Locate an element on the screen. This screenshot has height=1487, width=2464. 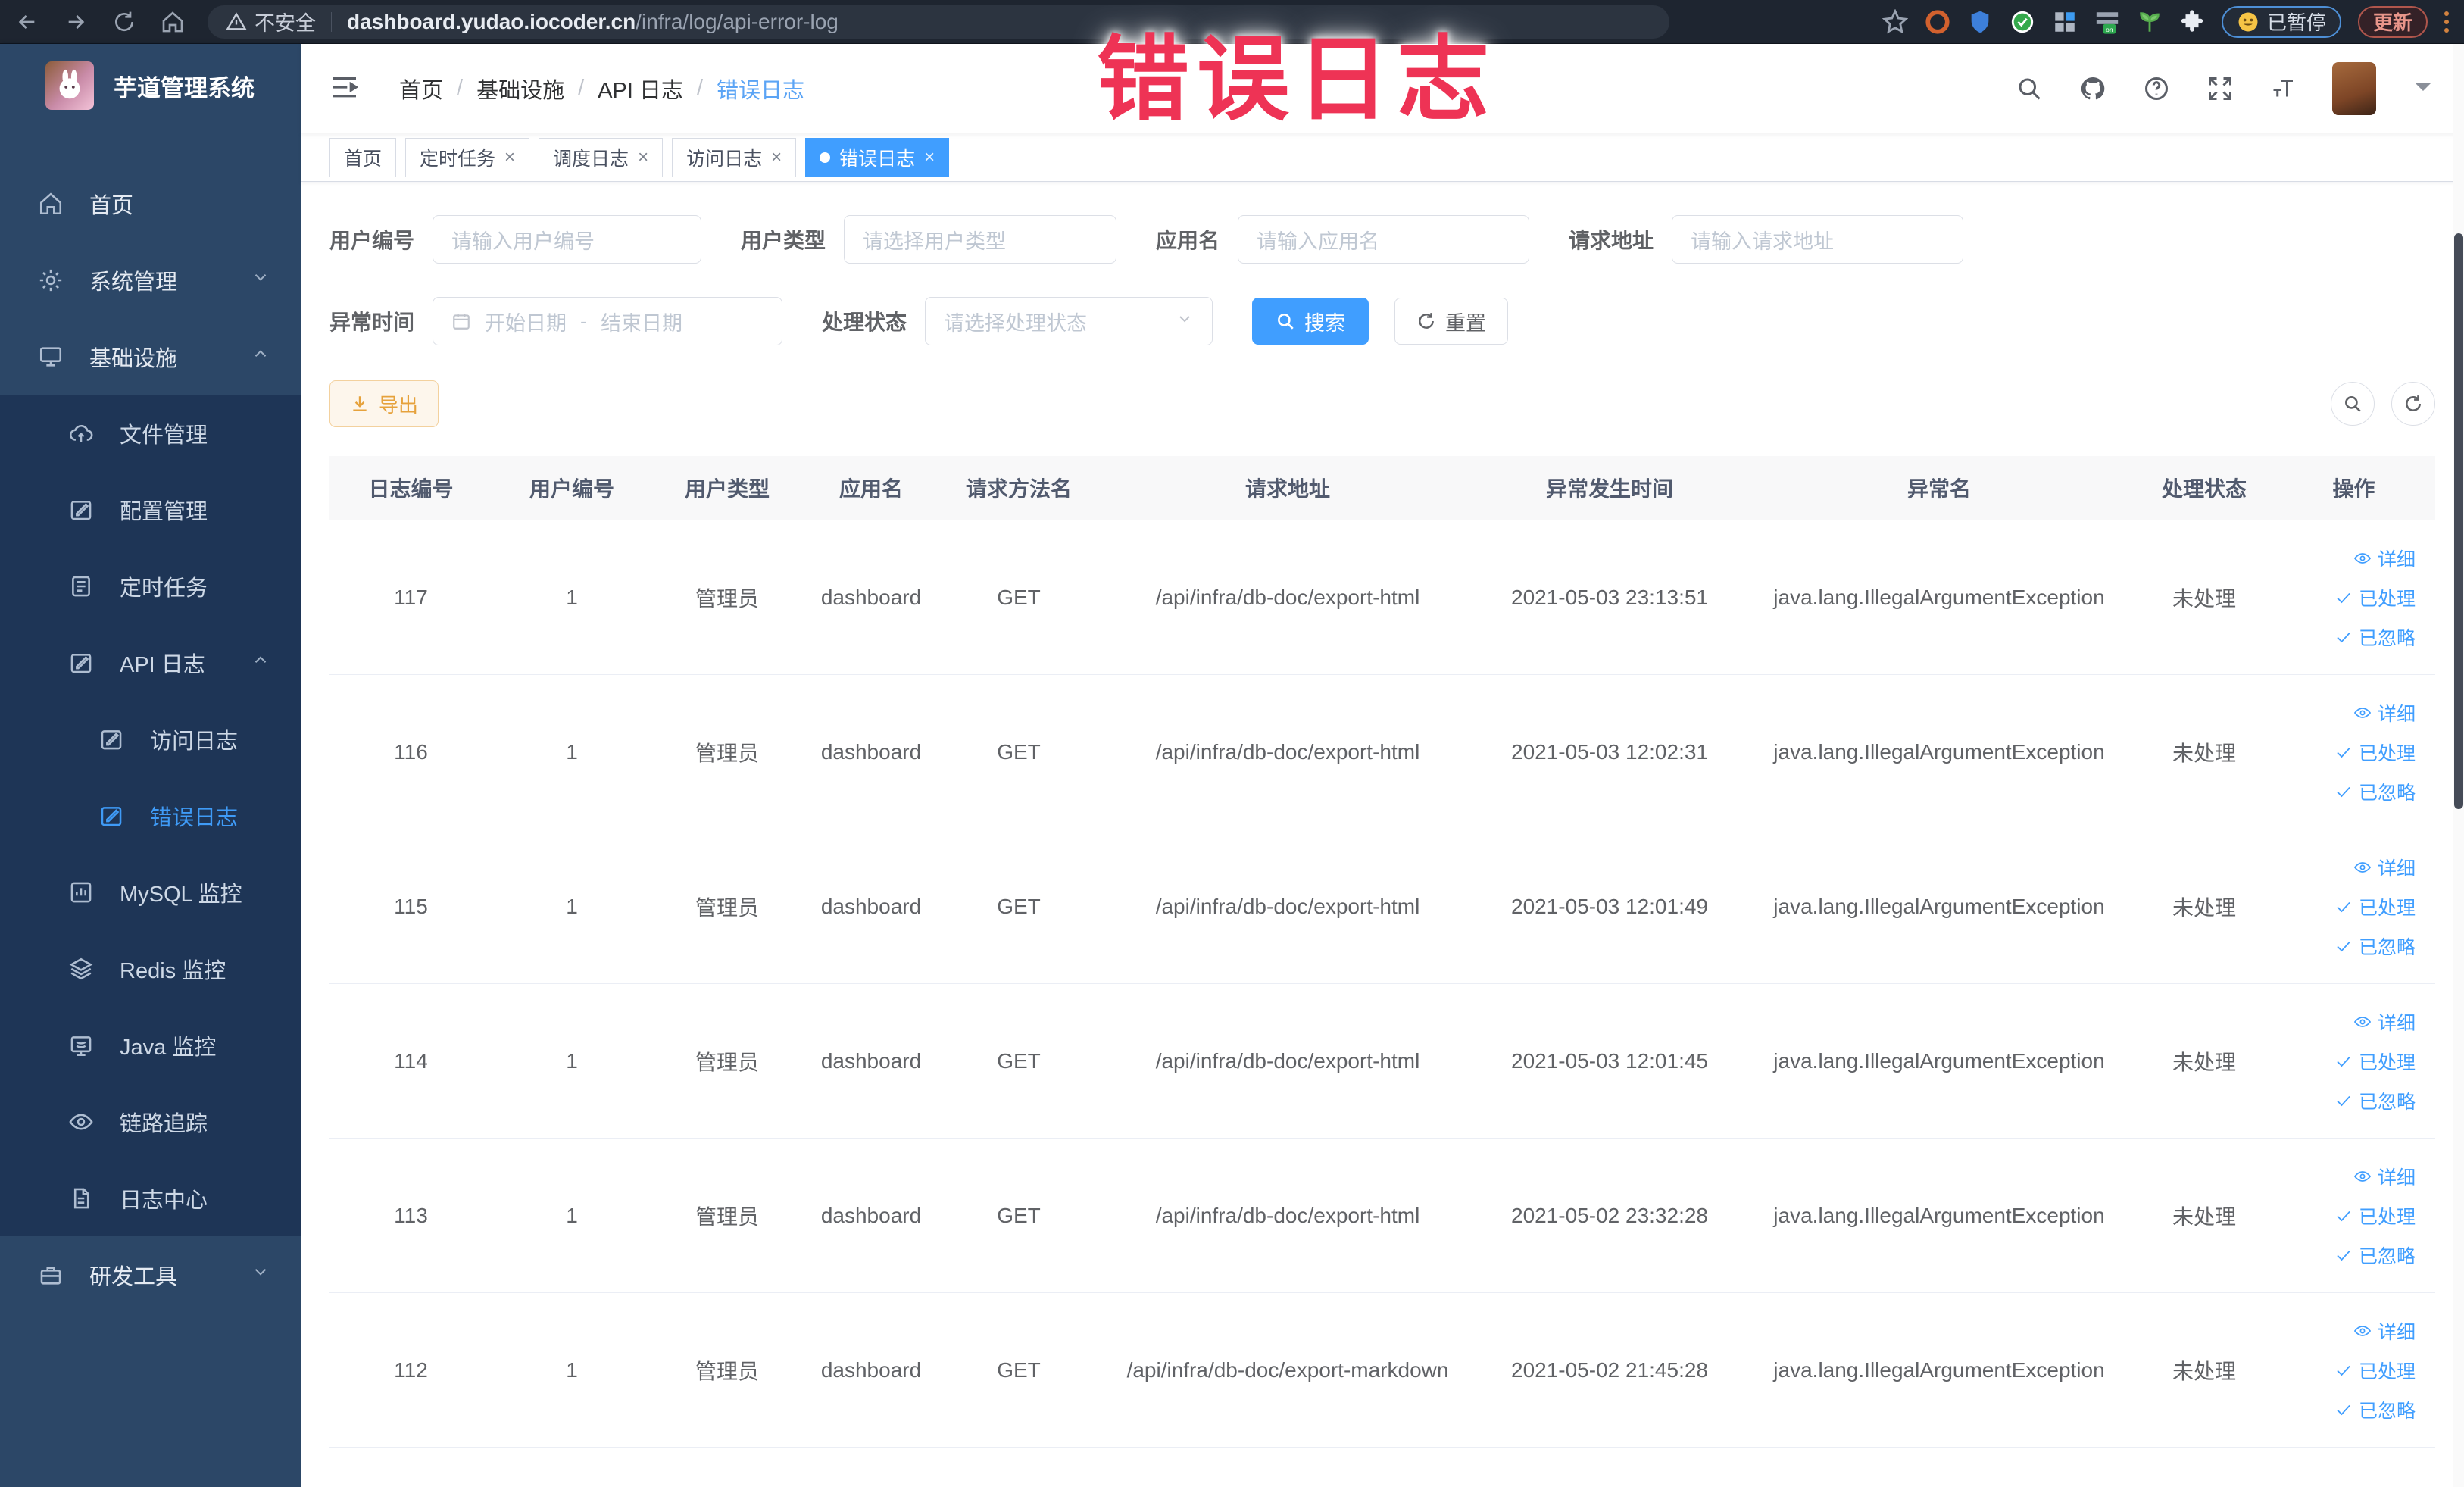
refresh-table-button is located at coordinates (2413, 404).